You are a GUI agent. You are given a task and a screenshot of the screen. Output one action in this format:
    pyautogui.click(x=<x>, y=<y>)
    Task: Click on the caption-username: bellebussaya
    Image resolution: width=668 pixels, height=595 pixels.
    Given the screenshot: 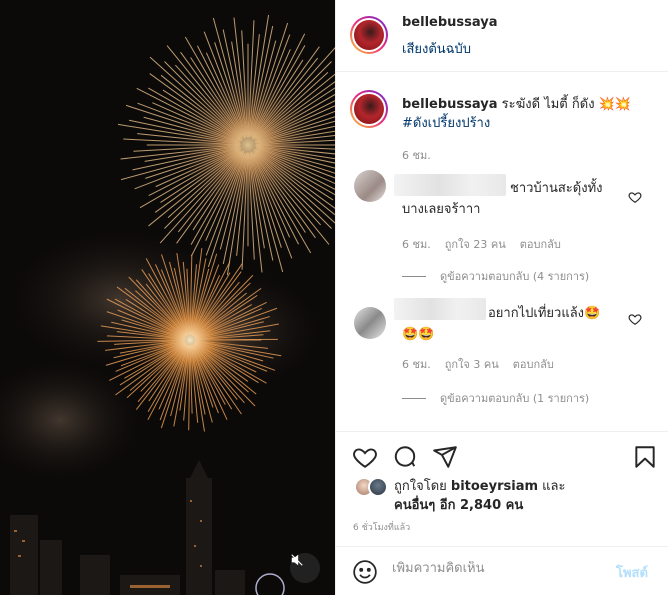 What is the action you would take?
    pyautogui.click(x=450, y=104)
    